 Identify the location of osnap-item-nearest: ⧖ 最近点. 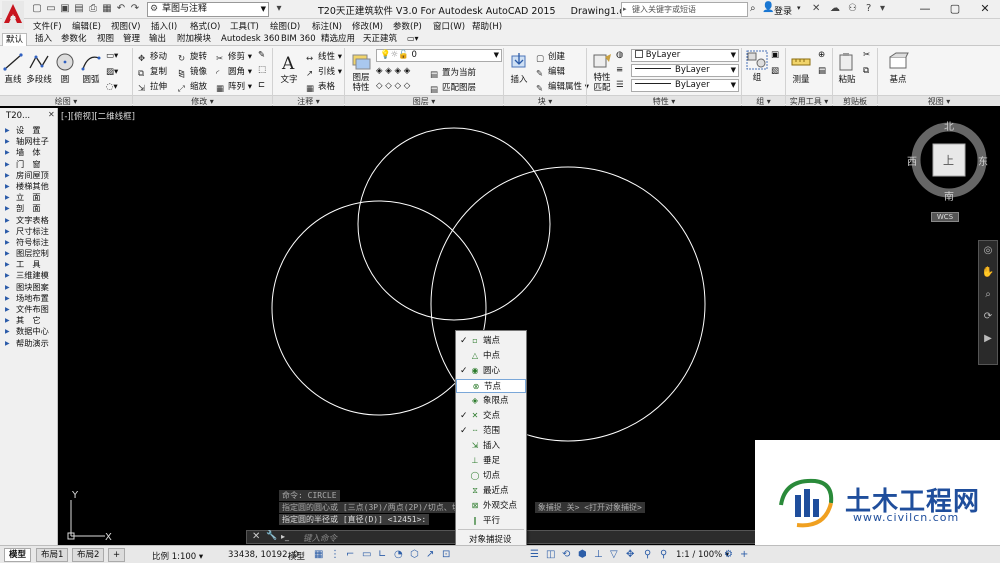
(491, 491).